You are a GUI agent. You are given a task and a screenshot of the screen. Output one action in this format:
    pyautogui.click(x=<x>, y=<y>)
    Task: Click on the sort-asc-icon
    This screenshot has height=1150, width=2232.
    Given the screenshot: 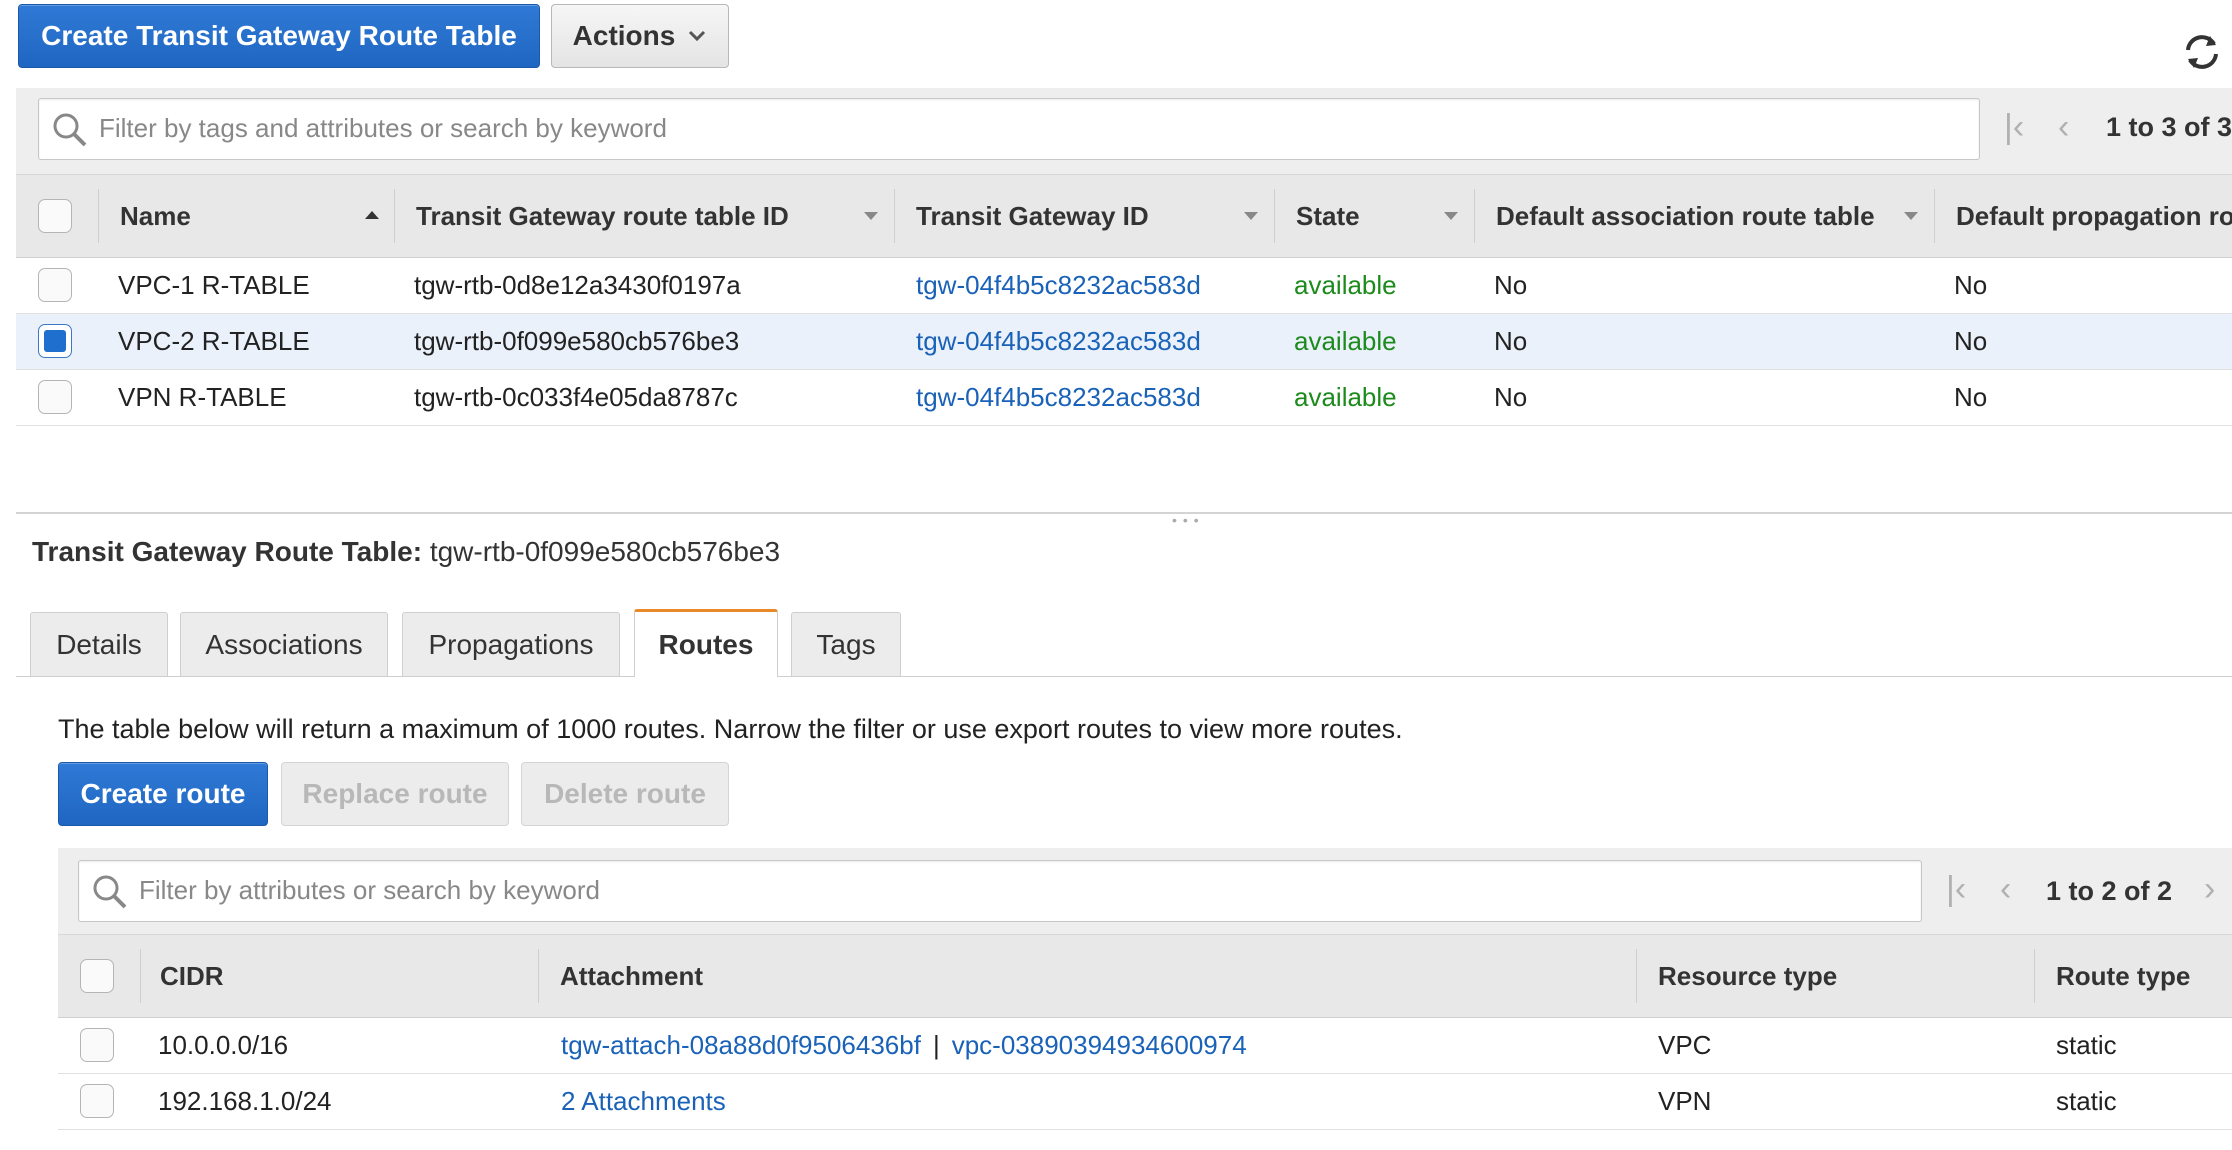 What is the action you would take?
    pyautogui.click(x=372, y=215)
    